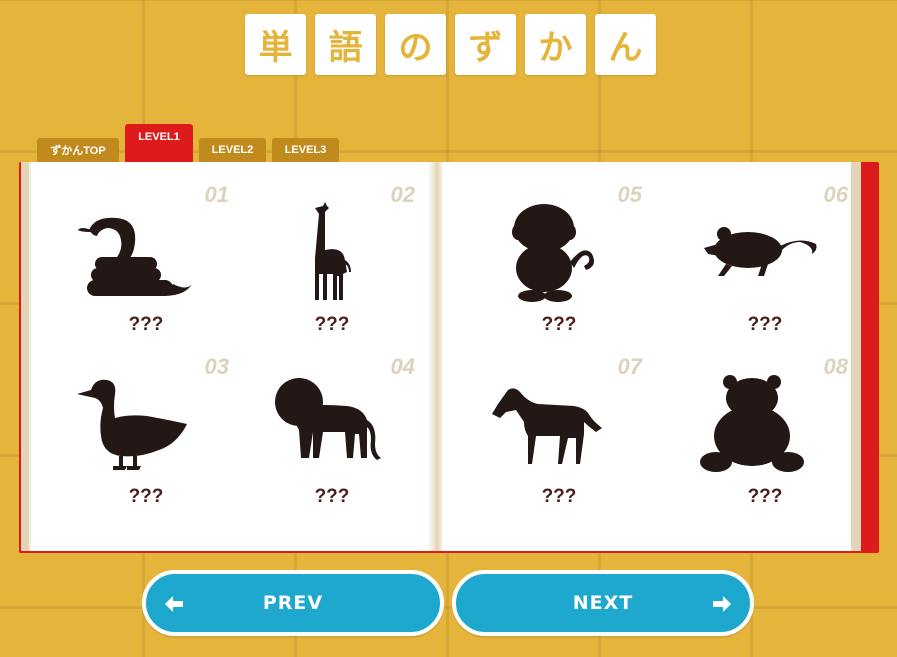 The image size is (897, 657). Describe the element at coordinates (142, 252) in the screenshot. I see `snake-silhouette-icon` at that location.